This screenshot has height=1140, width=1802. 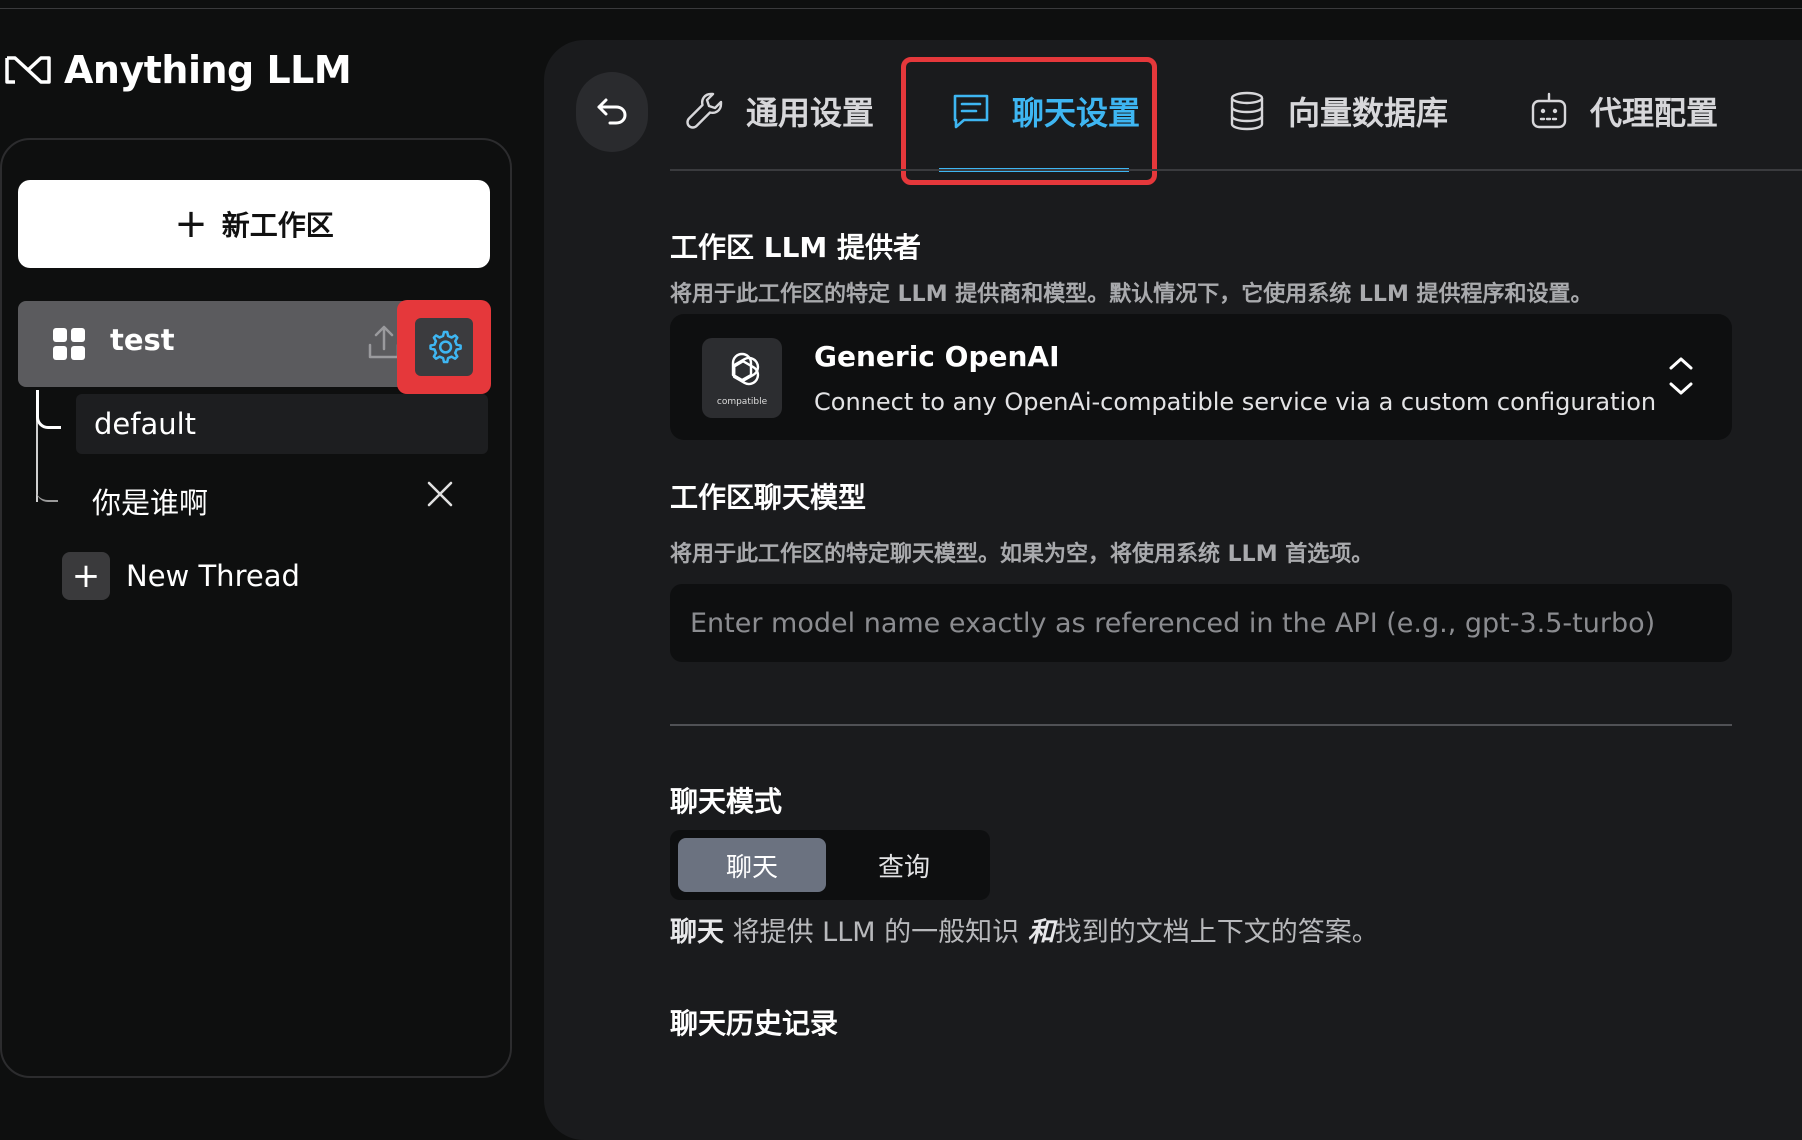 I want to click on window-top-border, so click(x=901, y=8).